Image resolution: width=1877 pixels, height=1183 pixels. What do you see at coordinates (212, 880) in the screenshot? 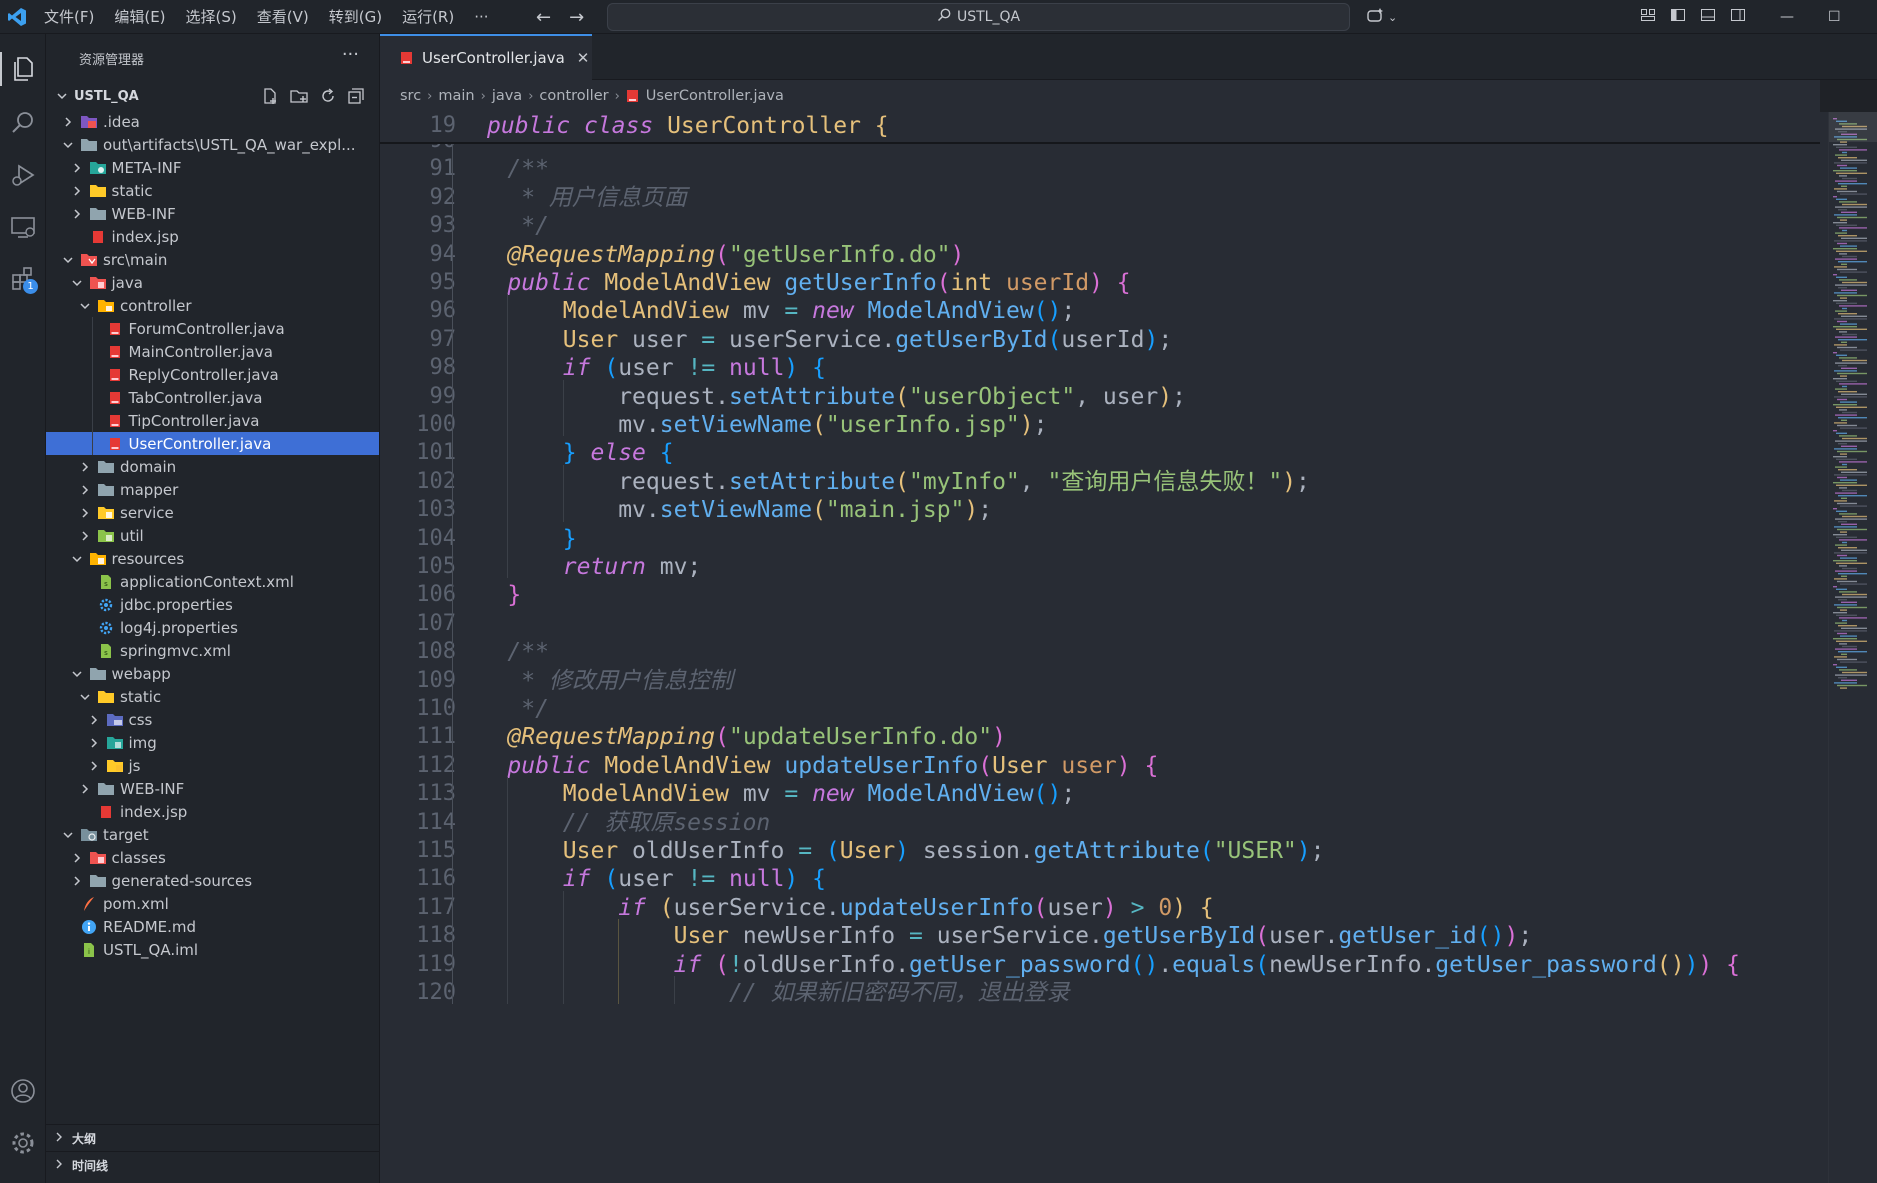
I see `tree-folder: generated-sources` at bounding box center [212, 880].